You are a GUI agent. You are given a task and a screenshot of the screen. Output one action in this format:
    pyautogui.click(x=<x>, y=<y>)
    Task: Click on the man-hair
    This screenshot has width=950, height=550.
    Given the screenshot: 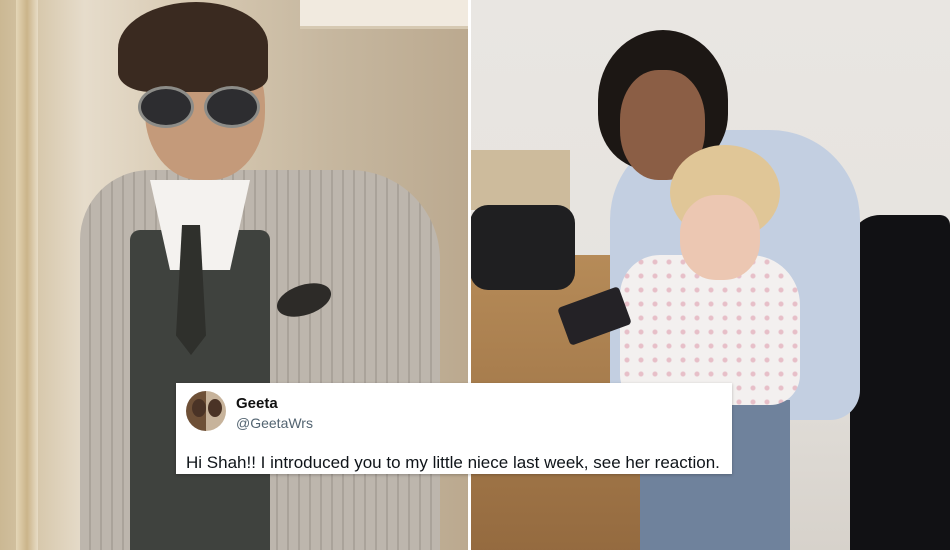 What is the action you would take?
    pyautogui.click(x=193, y=47)
    